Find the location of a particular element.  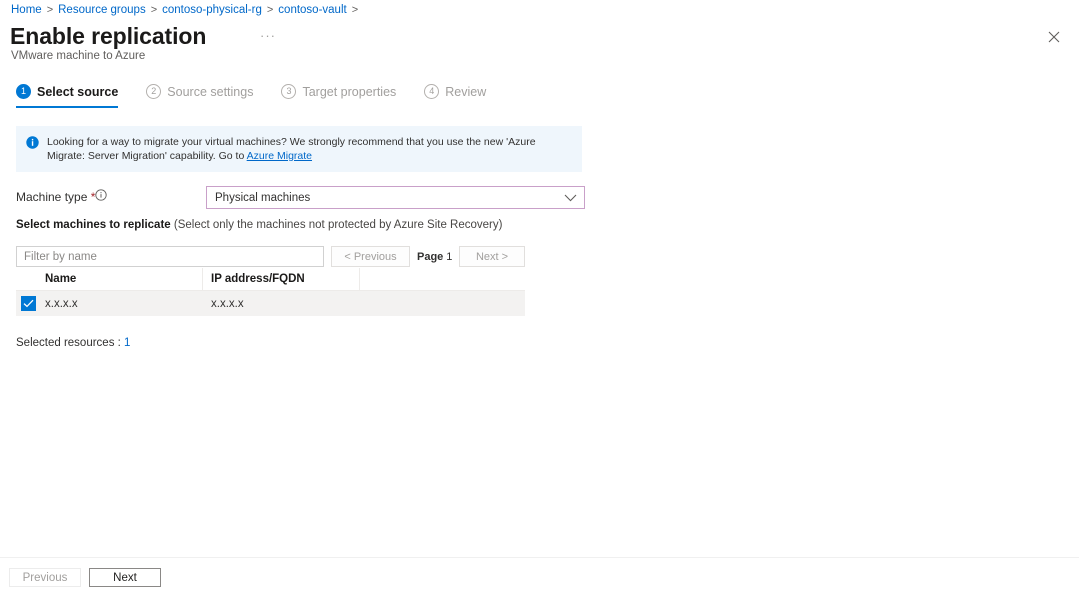

tab-number: 4 is located at coordinates (432, 91).